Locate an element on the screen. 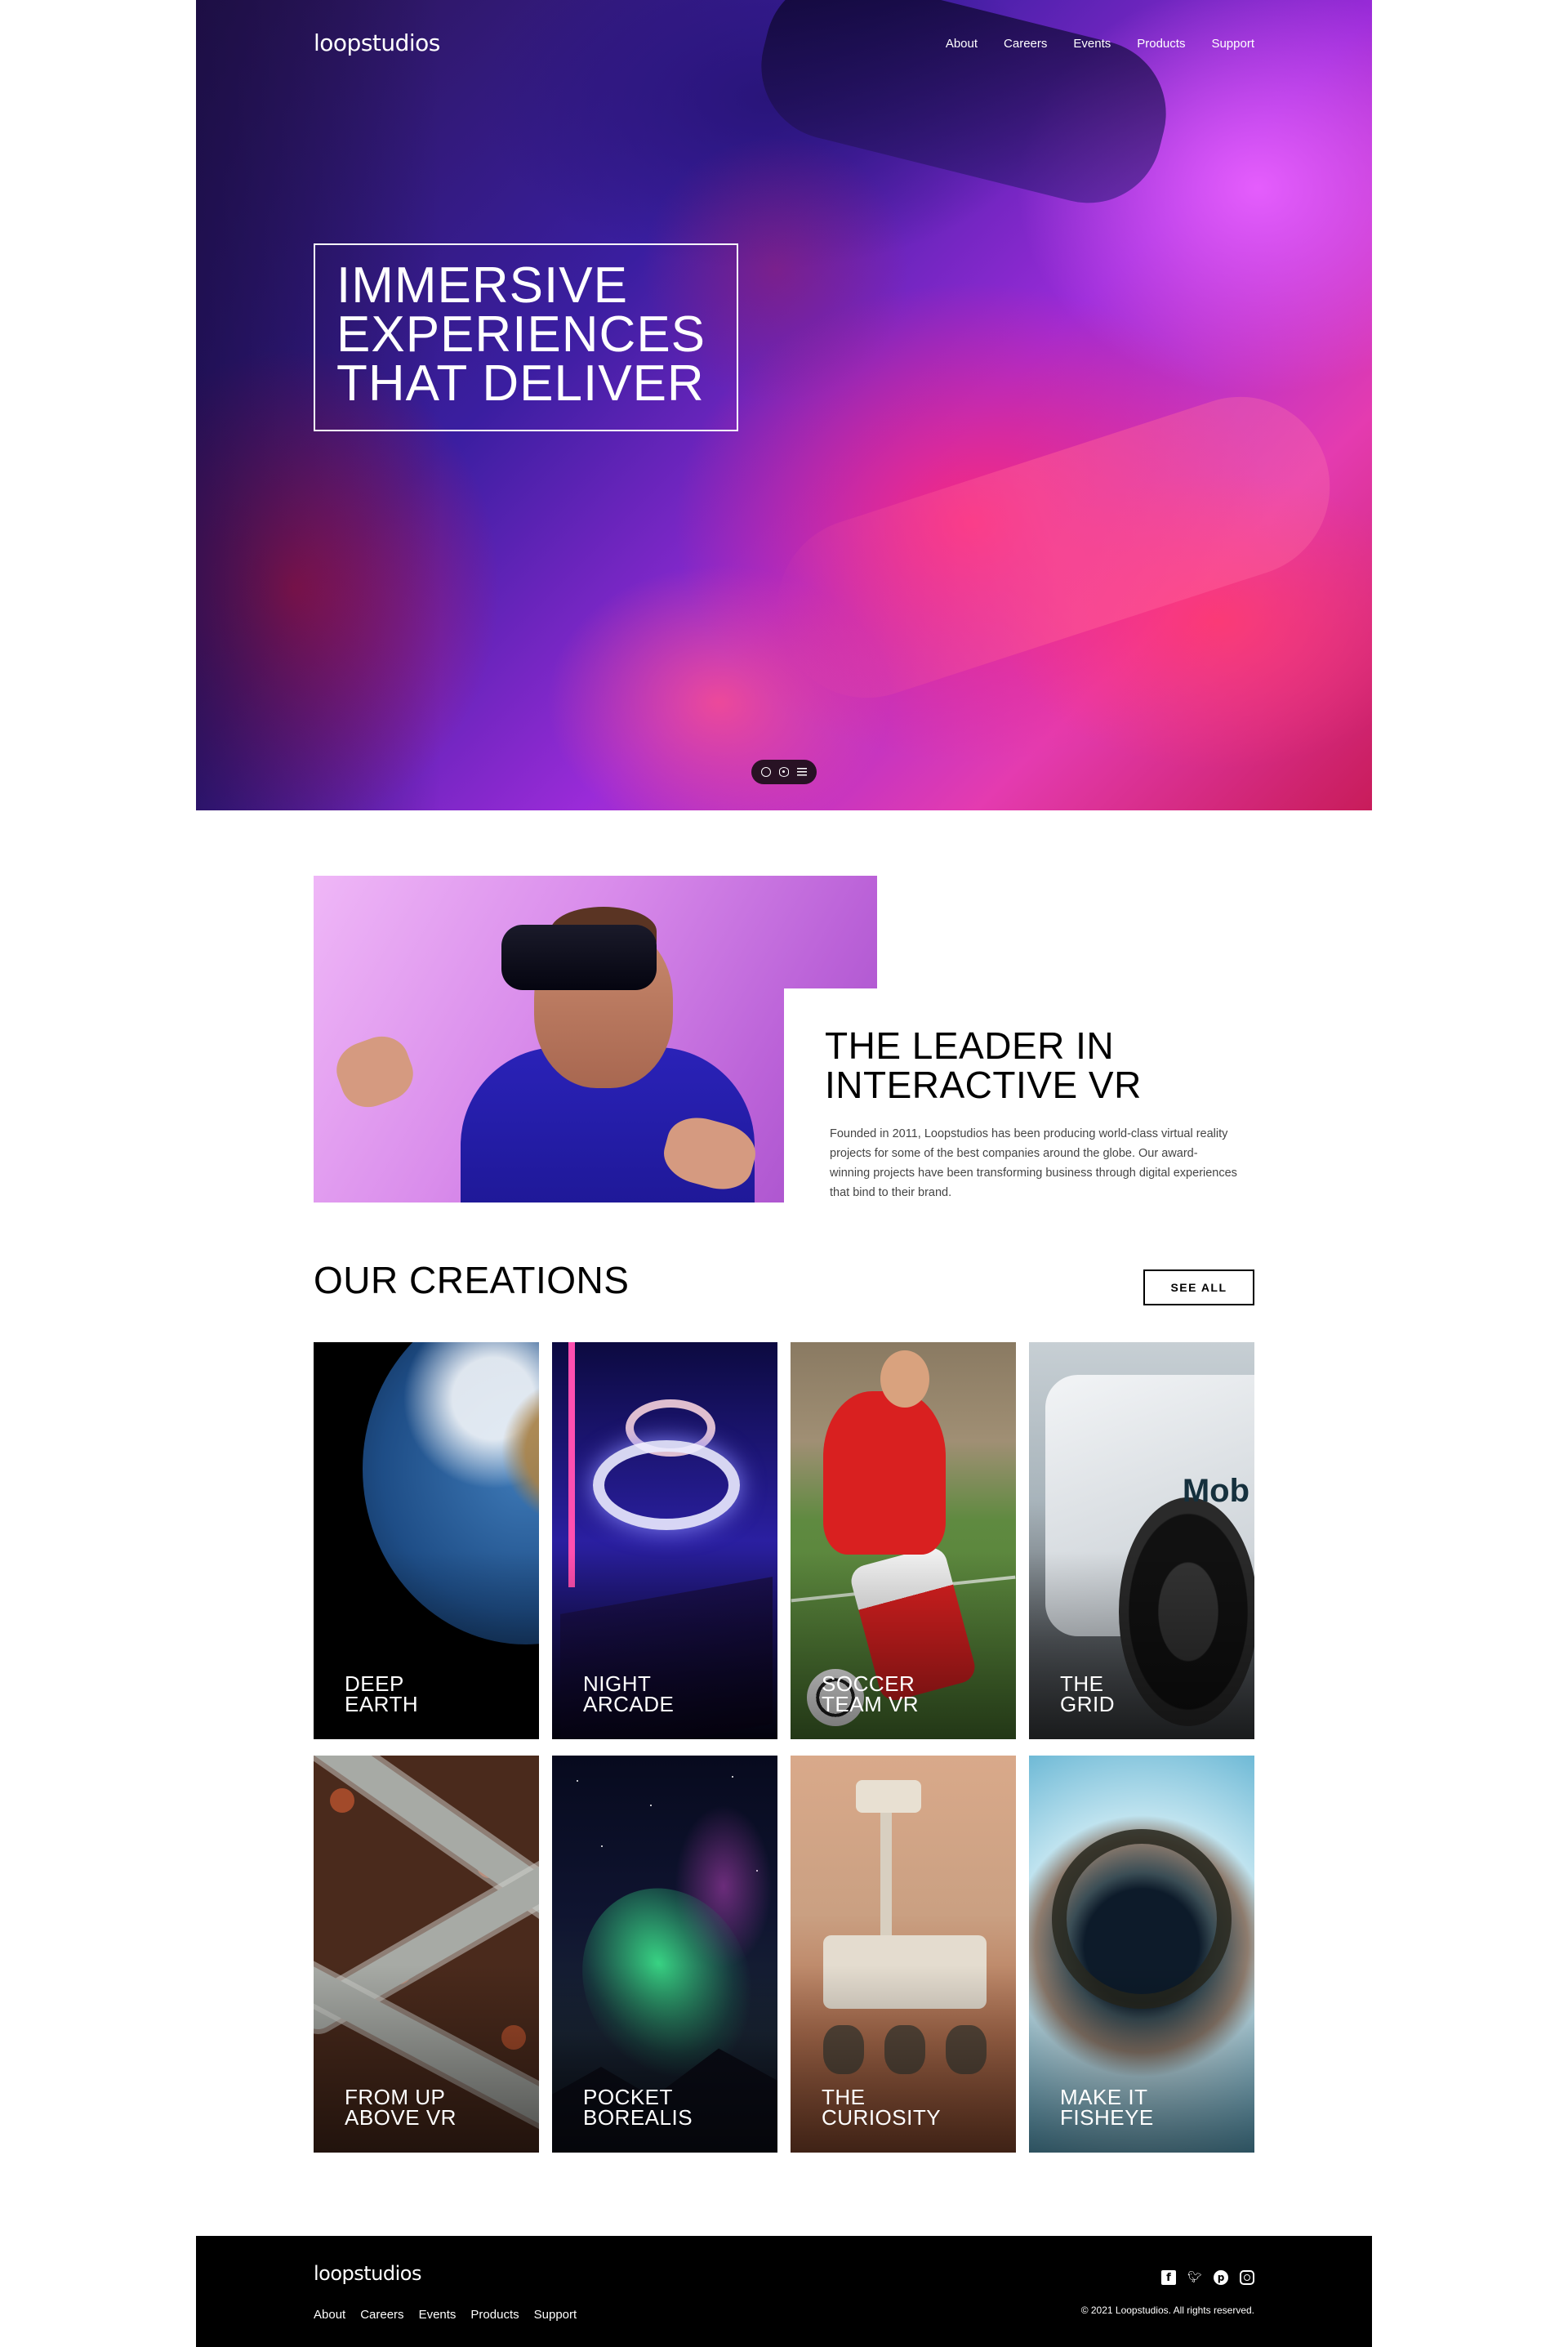 The width and height of the screenshot is (1568, 2347). card-label: POCKET BOREALIS is located at coordinates (638, 2108).